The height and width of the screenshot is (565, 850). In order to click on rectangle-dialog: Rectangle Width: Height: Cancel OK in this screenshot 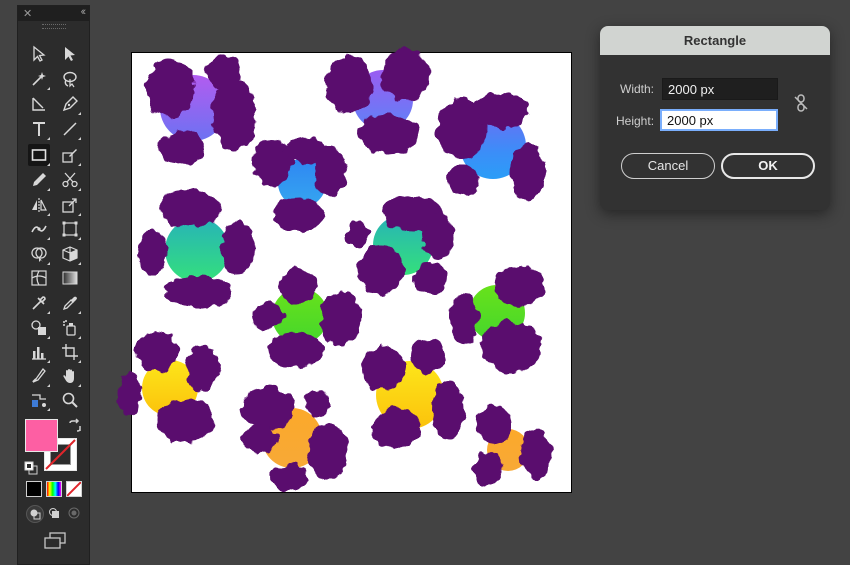, I will do `click(715, 118)`.